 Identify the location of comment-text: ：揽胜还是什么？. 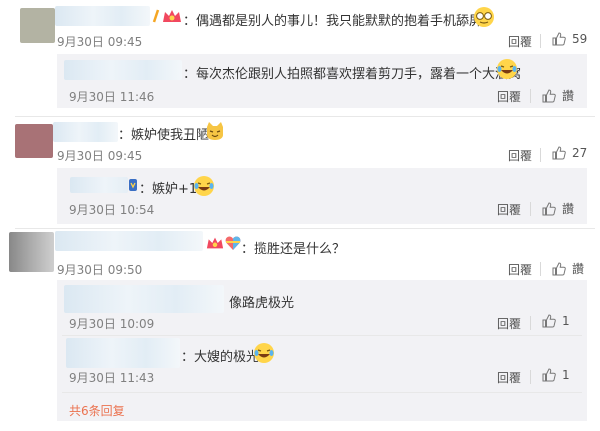
(293, 249).